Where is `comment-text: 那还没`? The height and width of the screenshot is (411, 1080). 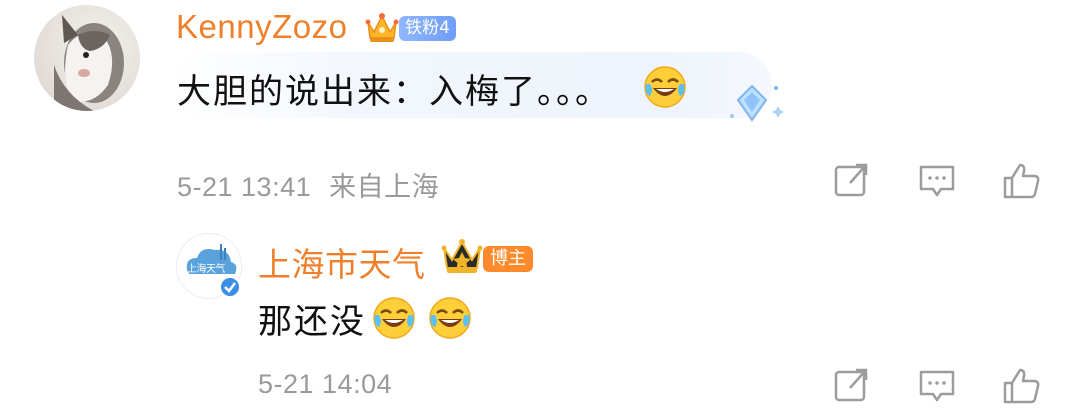 comment-text: 那还没 is located at coordinates (312, 322).